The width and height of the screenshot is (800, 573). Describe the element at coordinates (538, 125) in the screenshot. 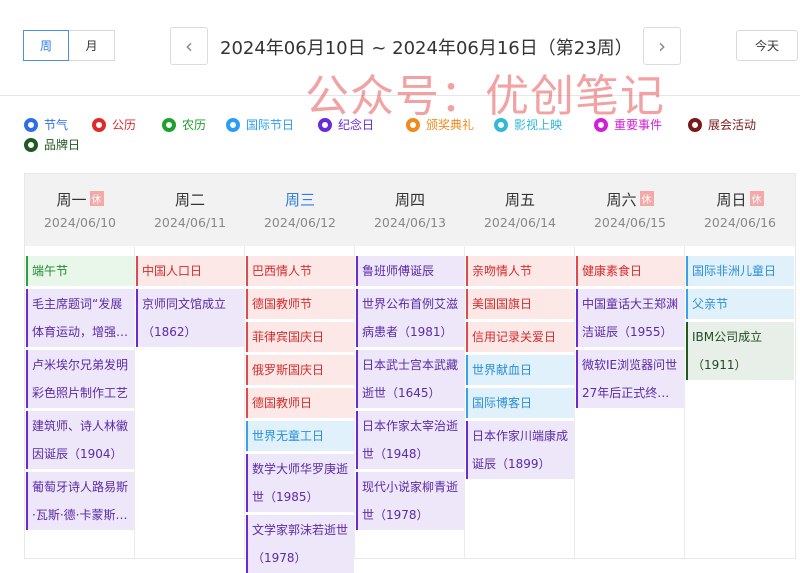

I see `legend-label: 影视上映` at that location.